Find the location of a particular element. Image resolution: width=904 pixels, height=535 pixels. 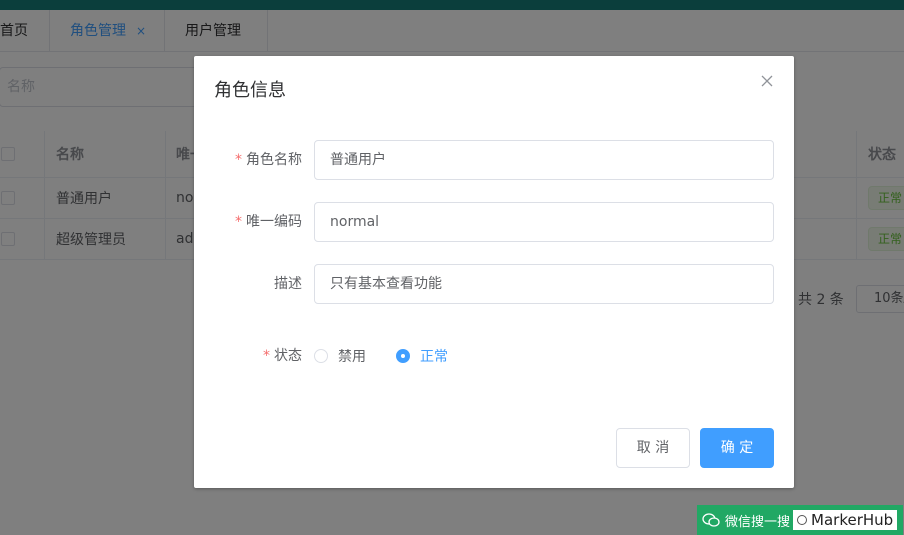

close-icon-glyph is located at coordinates (767, 81).